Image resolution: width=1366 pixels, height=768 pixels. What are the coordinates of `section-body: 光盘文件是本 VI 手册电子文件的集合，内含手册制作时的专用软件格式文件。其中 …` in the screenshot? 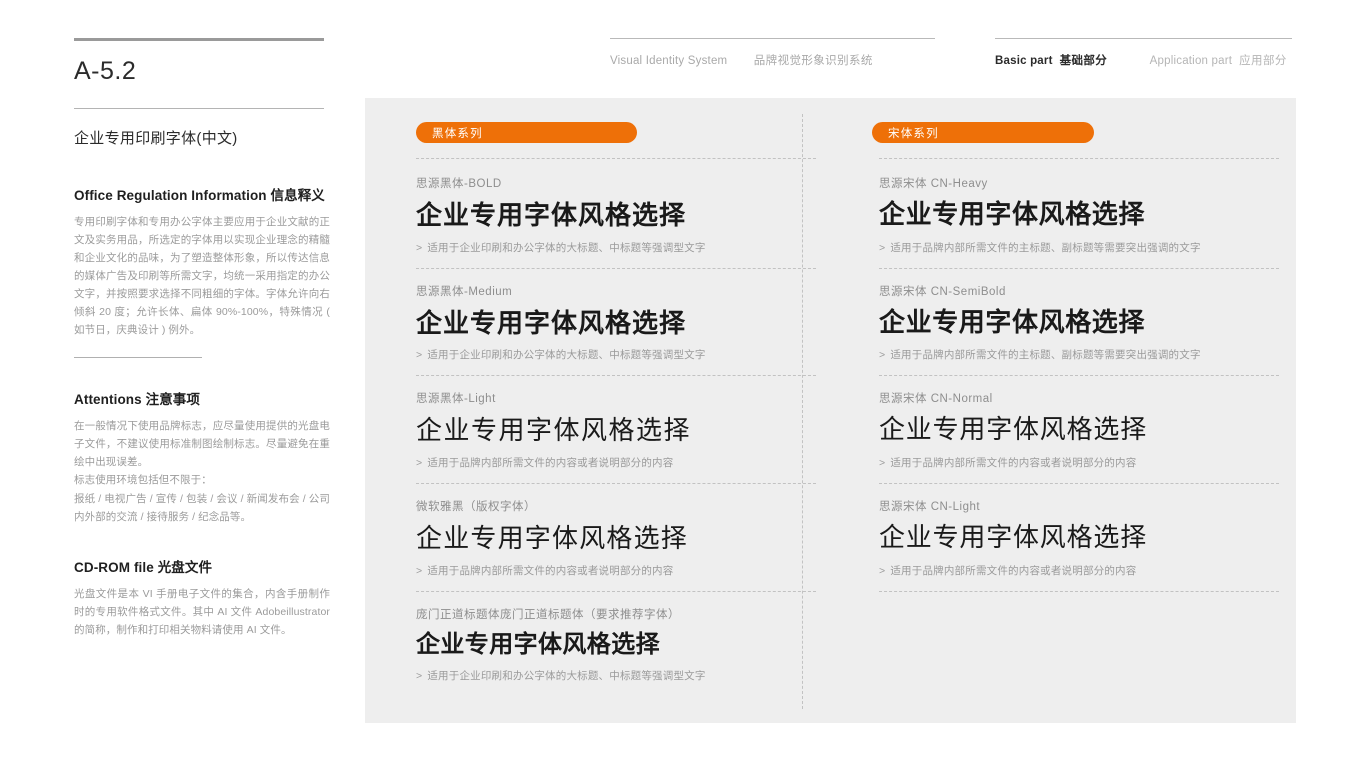 It's located at (202, 611).